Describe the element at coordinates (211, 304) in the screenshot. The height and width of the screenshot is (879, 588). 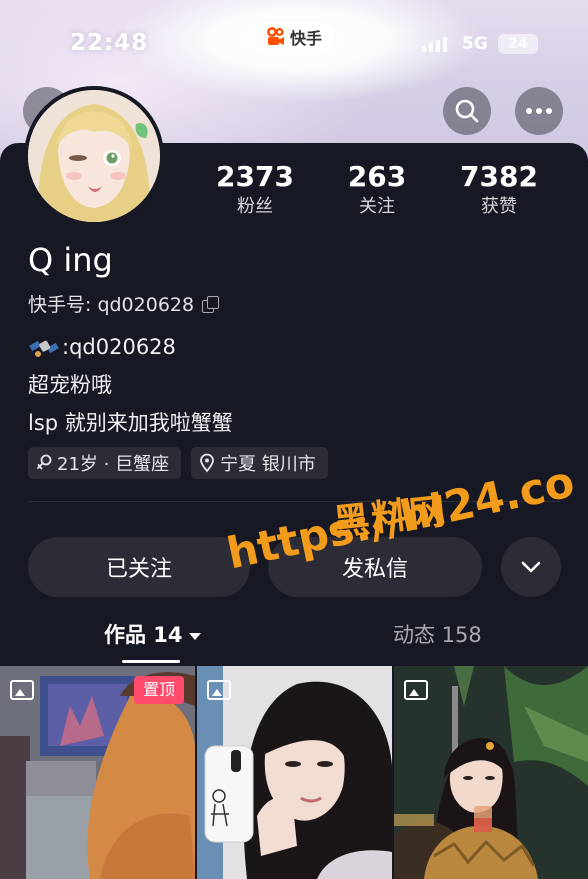
I see `copy-icon` at that location.